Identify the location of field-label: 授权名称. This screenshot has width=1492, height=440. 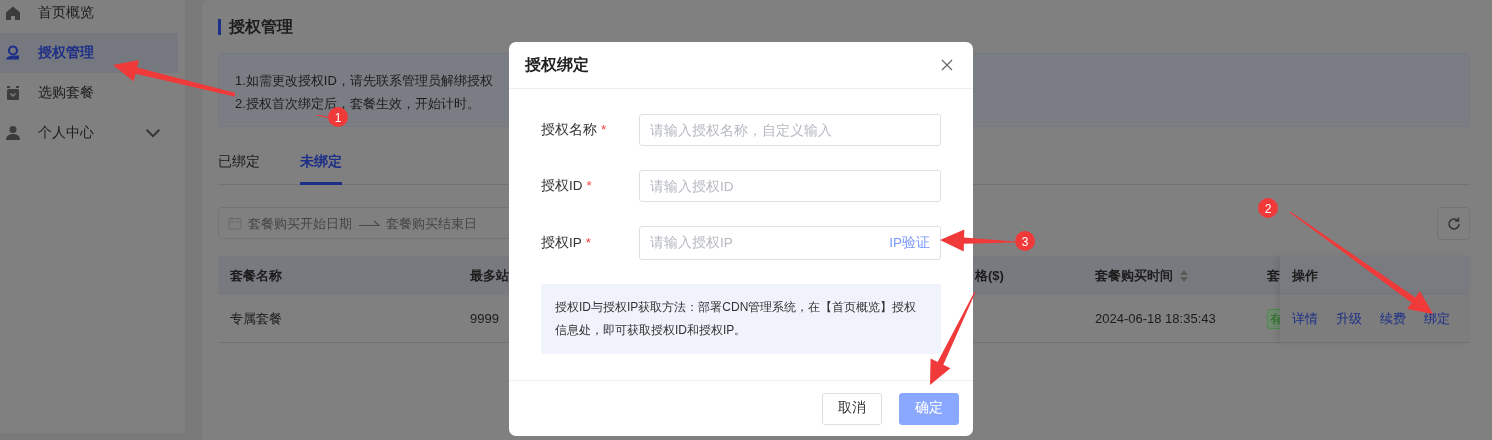
(569, 129).